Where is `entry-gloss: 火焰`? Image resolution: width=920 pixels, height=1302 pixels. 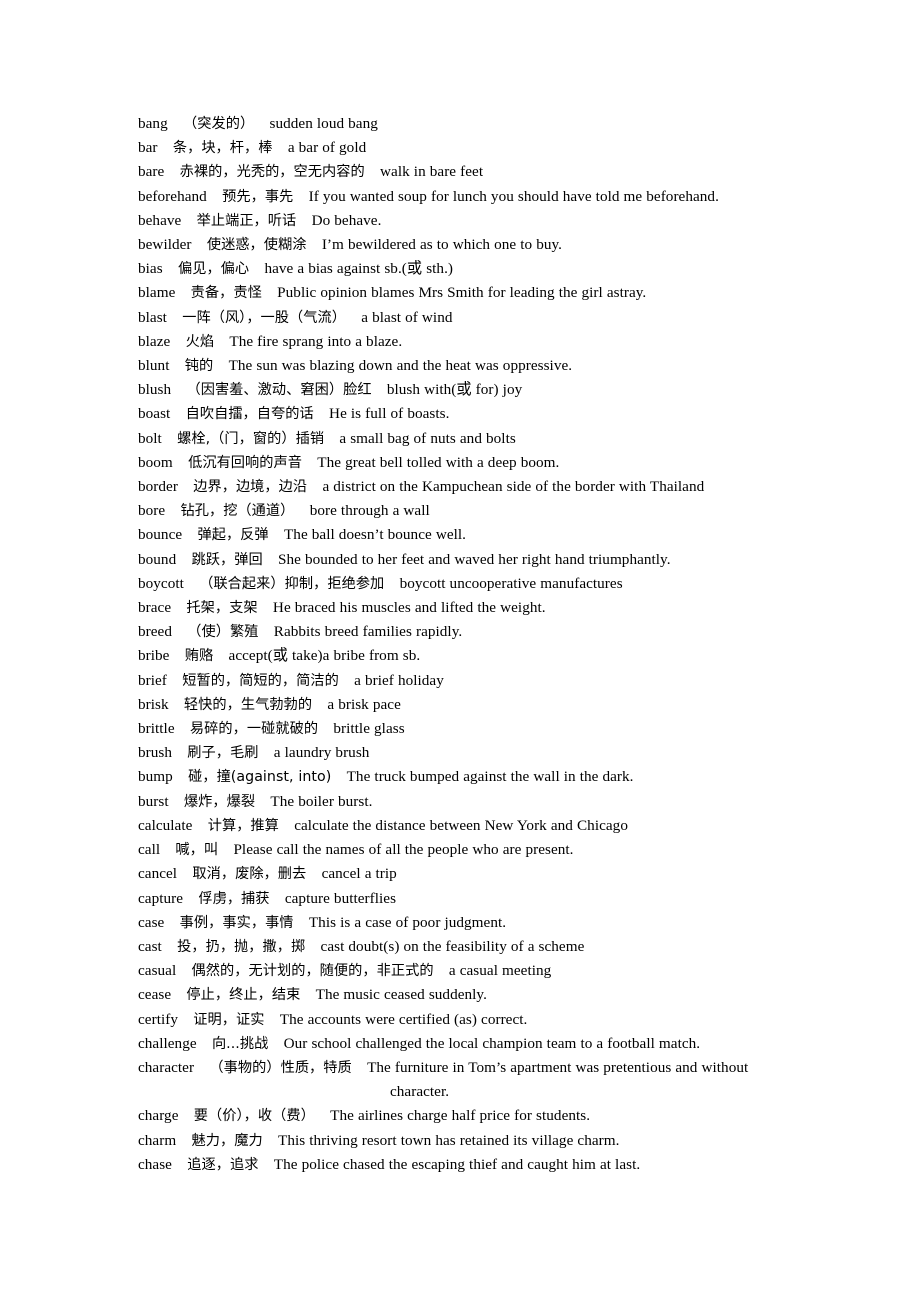
entry-gloss: 火焰 is located at coordinates (200, 341).